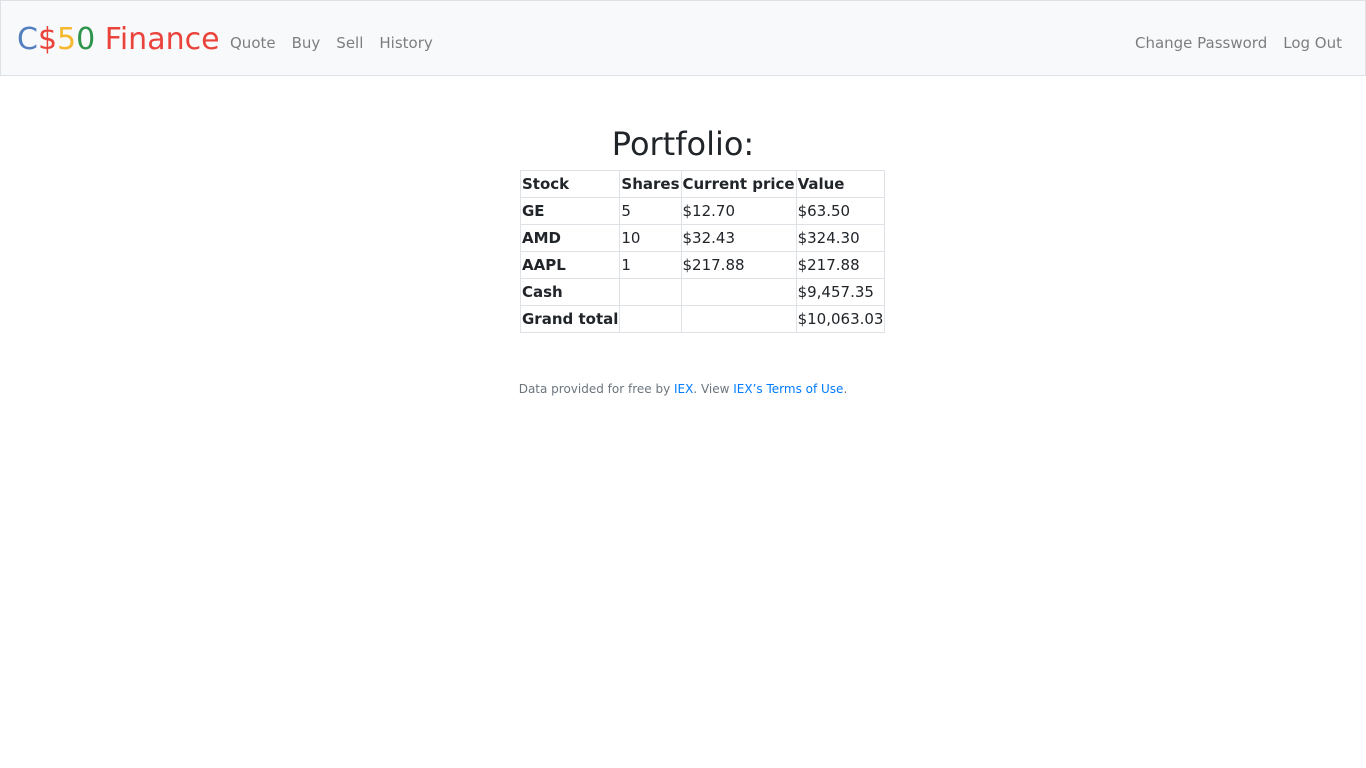 This screenshot has width=1366, height=768. I want to click on header-shares: Shares, so click(650, 184).